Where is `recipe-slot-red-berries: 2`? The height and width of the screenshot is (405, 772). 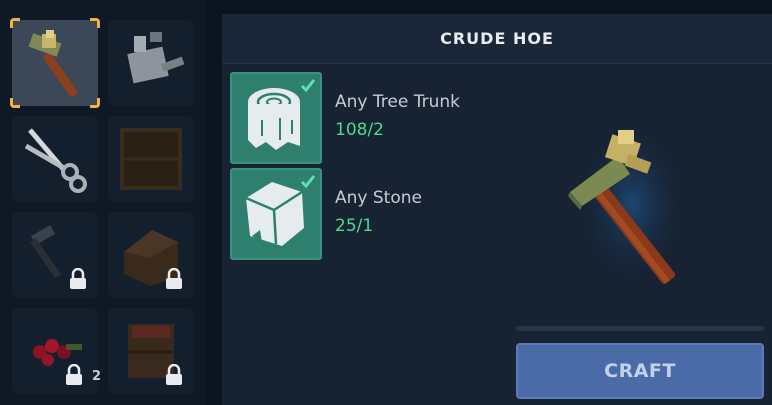
recipe-slot-red-berries: 2 is located at coordinates (57, 351).